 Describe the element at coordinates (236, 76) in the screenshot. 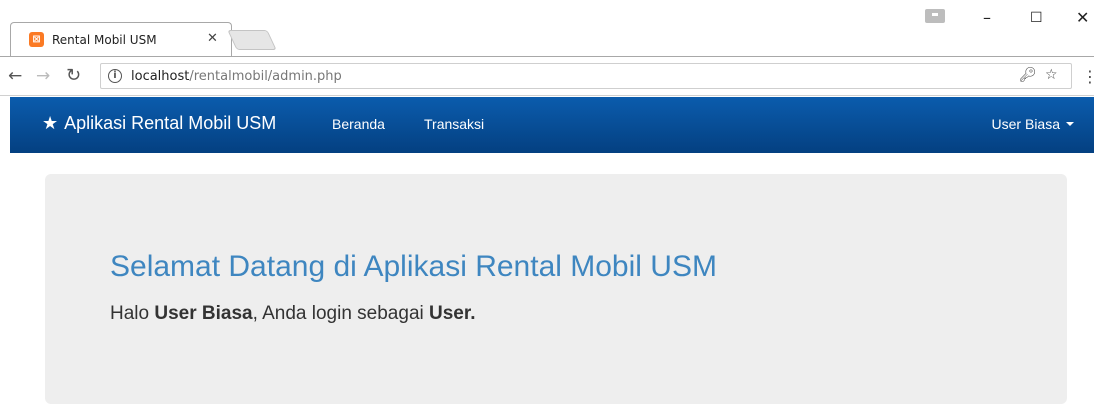

I see `url-text: localhost/rentalmobil/admin.php` at that location.